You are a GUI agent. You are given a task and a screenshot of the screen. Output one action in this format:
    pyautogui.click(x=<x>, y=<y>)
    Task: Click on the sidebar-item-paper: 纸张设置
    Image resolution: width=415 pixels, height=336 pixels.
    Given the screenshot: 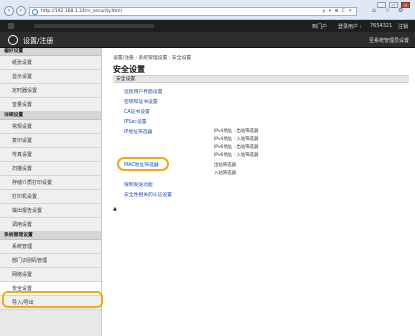 What is the action you would take?
    pyautogui.click(x=50, y=63)
    